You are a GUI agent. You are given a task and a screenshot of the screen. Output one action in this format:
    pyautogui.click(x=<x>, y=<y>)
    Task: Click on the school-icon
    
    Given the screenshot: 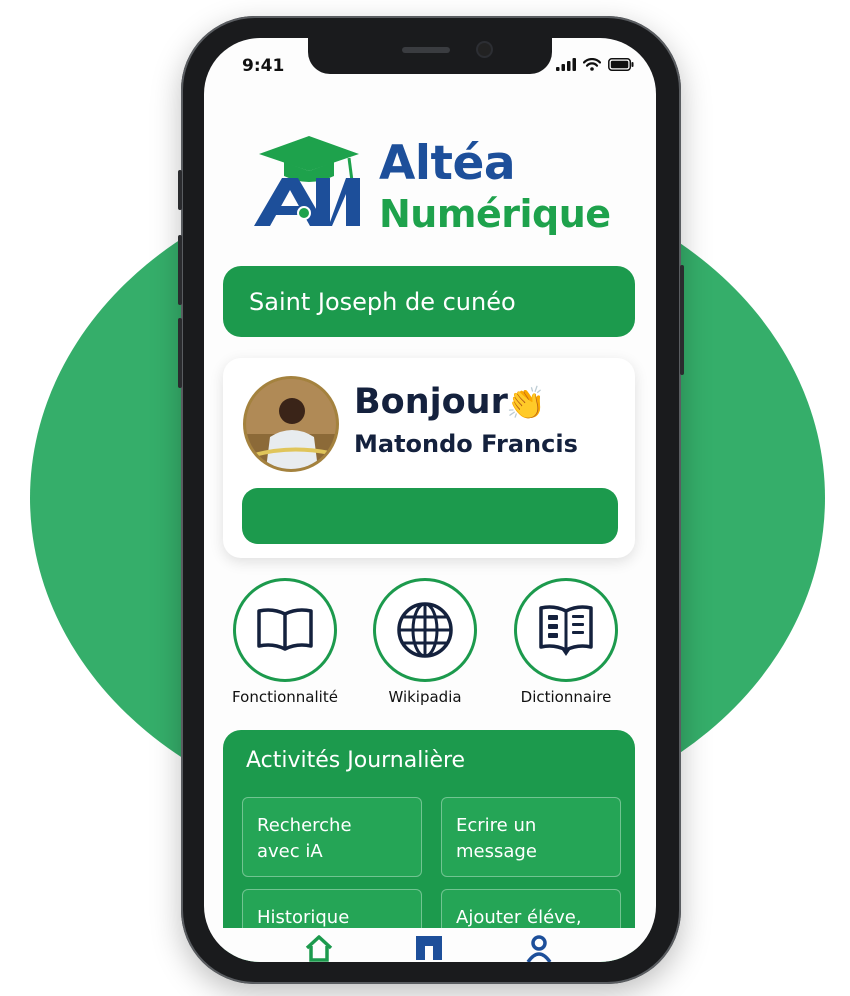 What is the action you would take?
    pyautogui.click(x=429, y=948)
    